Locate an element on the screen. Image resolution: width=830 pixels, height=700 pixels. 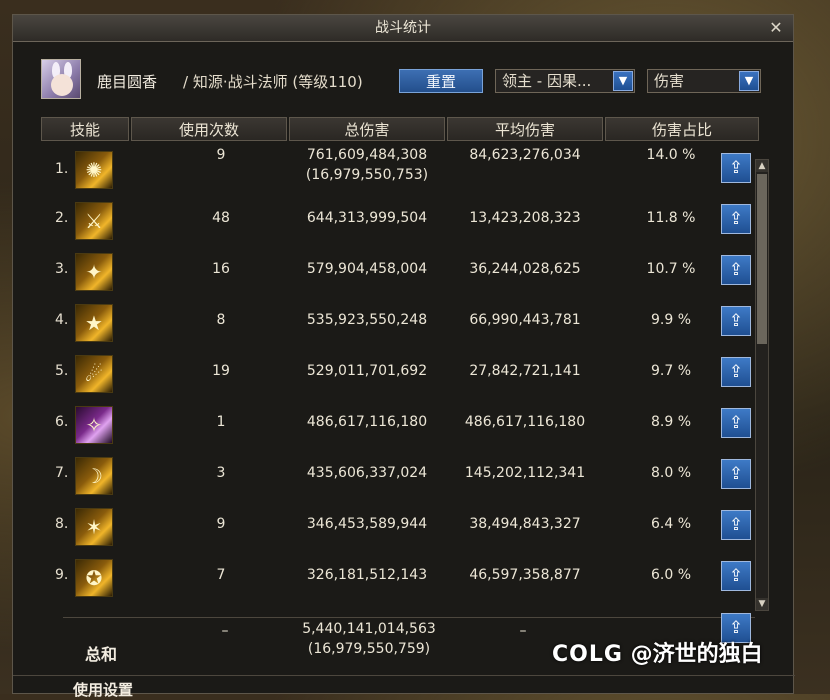
table-row: 4. ★ 8 535,923,550,248 66,990,443,781 9.9 % ⇪ is located at coordinates (400, 323).